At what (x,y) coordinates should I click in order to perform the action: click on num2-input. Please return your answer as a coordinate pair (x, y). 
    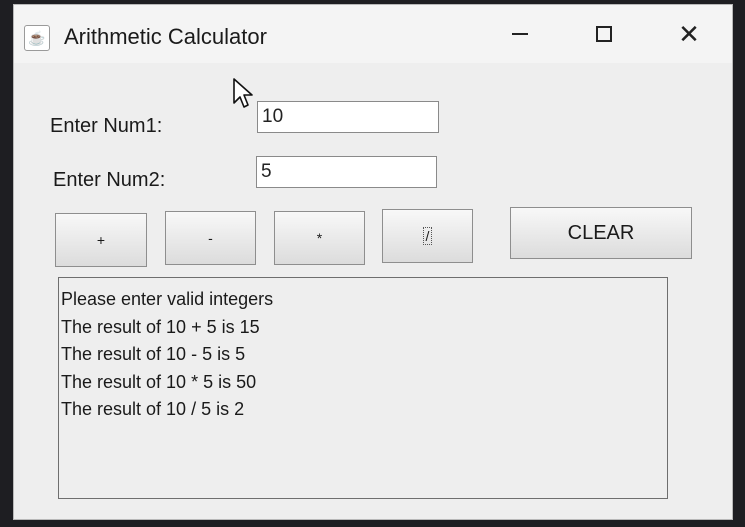
    Looking at the image, I should click on (346, 172).